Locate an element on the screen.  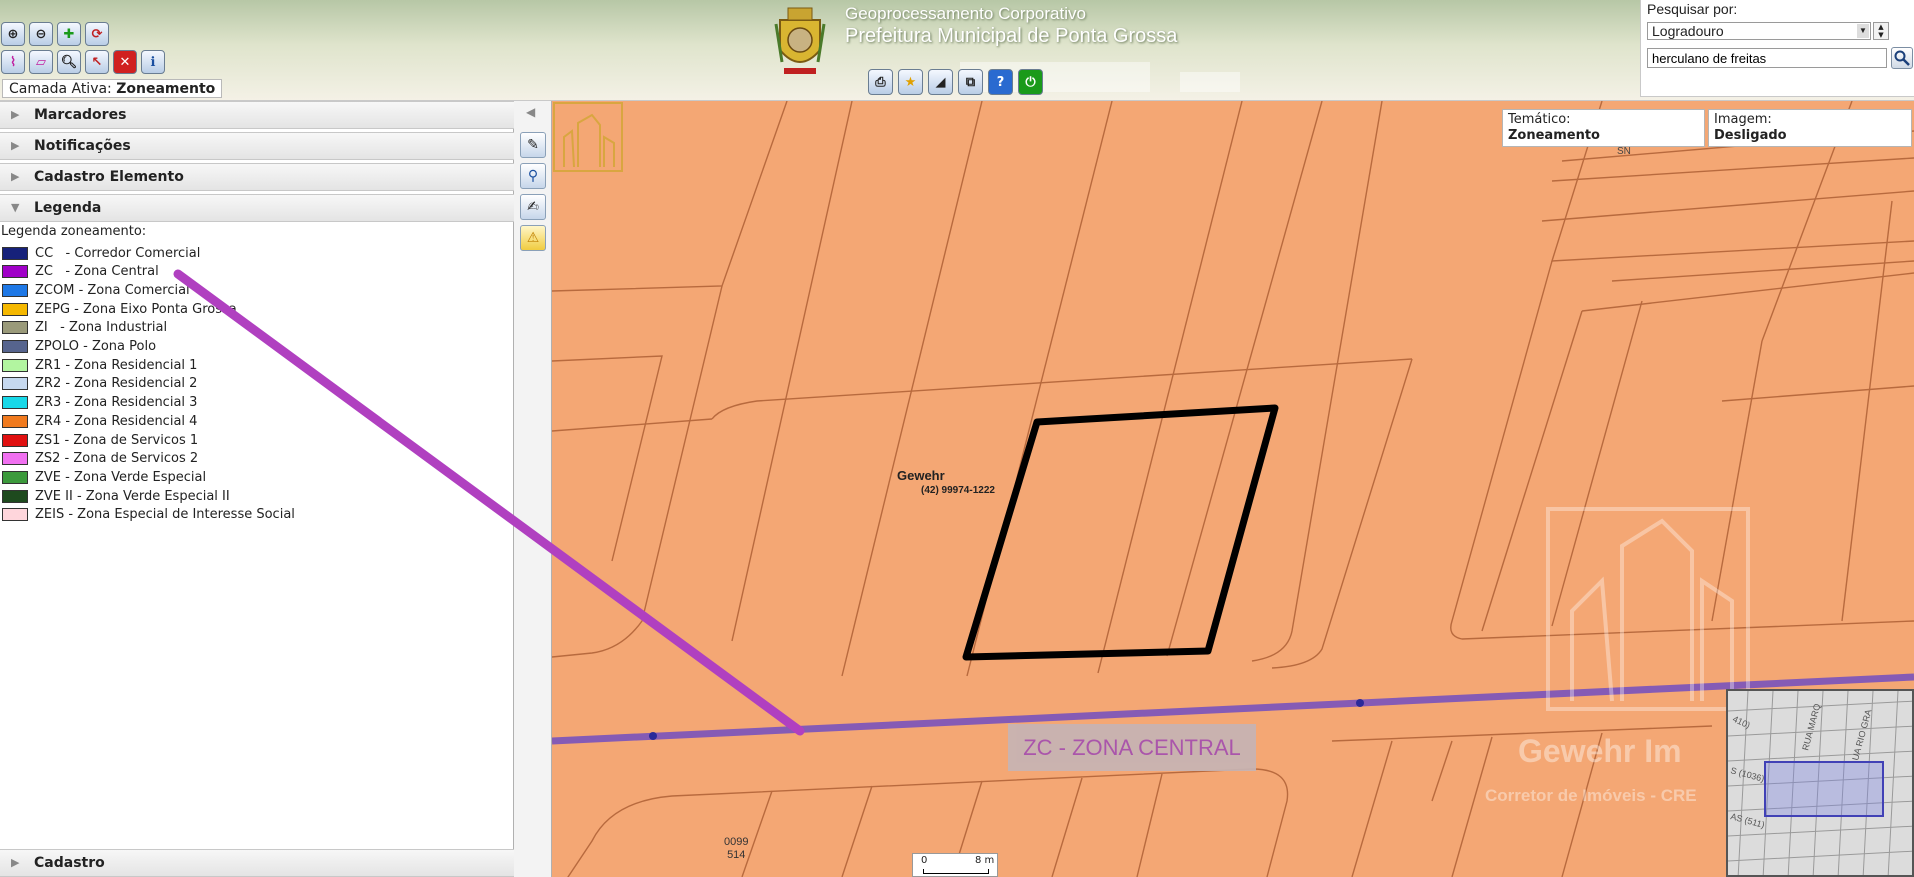
app-subtitle: Prefeitura Municipal de Ponta Grossa is located at coordinates (1011, 36).